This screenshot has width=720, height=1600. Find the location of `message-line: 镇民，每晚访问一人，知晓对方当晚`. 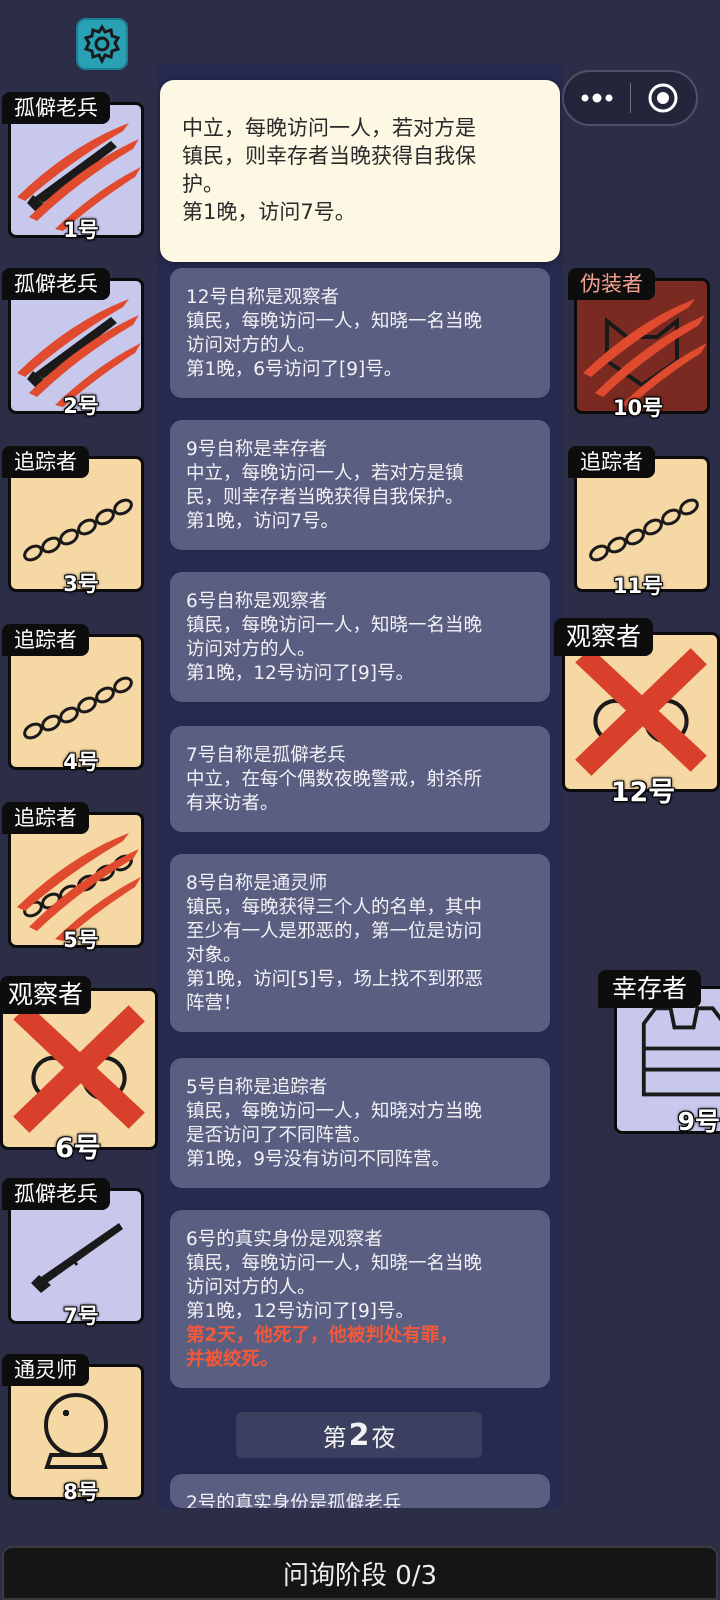

message-line: 镇民，每晚访问一人，知晓对方当晚 is located at coordinates (334, 1111).